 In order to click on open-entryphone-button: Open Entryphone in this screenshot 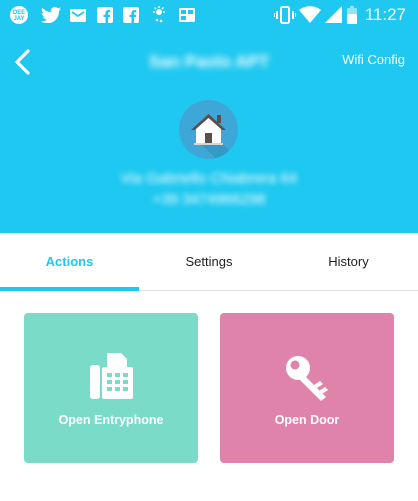, I will do `click(111, 388)`.